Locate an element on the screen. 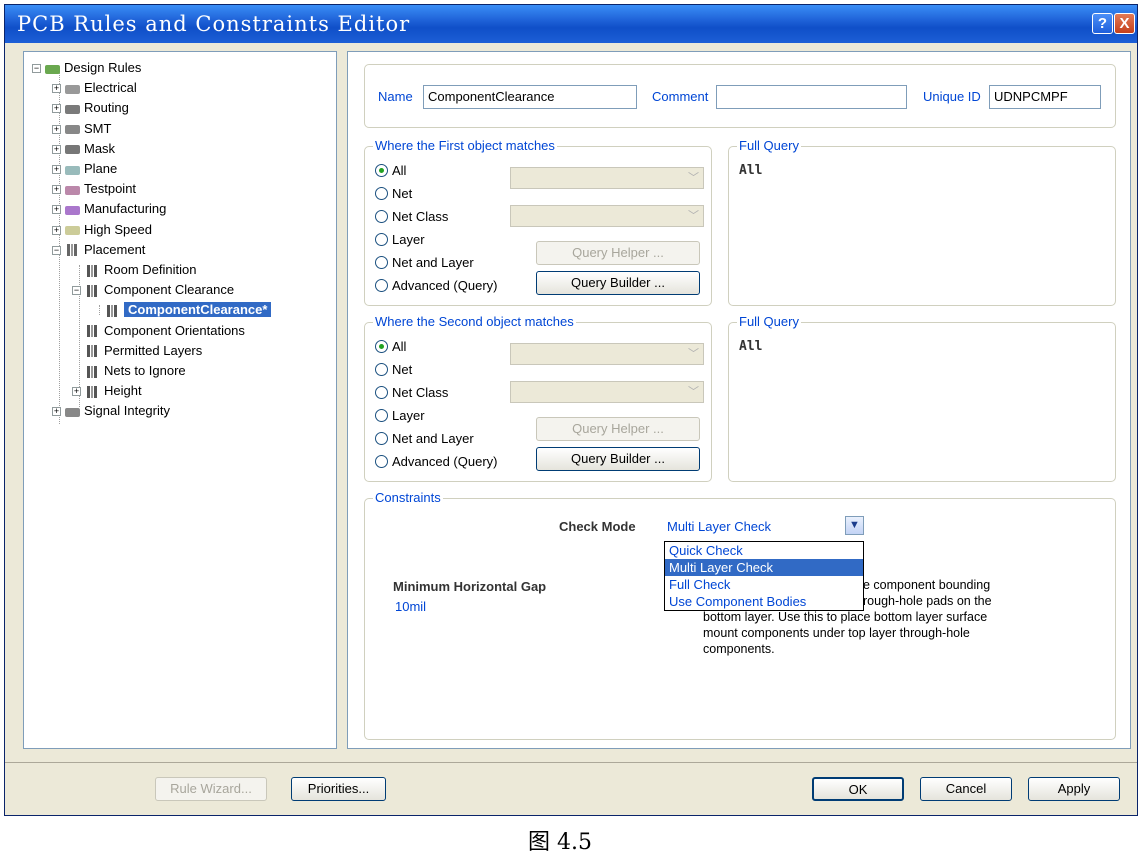 This screenshot has height=867, width=1143. tree-item: − Component Clearance is located at coordinates (153, 290).